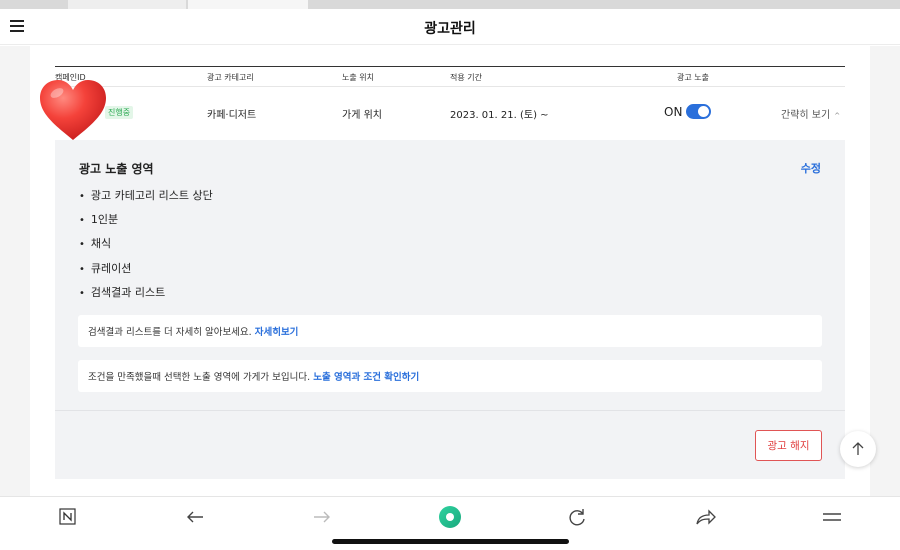 The width and height of the screenshot is (900, 550). I want to click on column-category: 광고 카테고리, so click(230, 77).